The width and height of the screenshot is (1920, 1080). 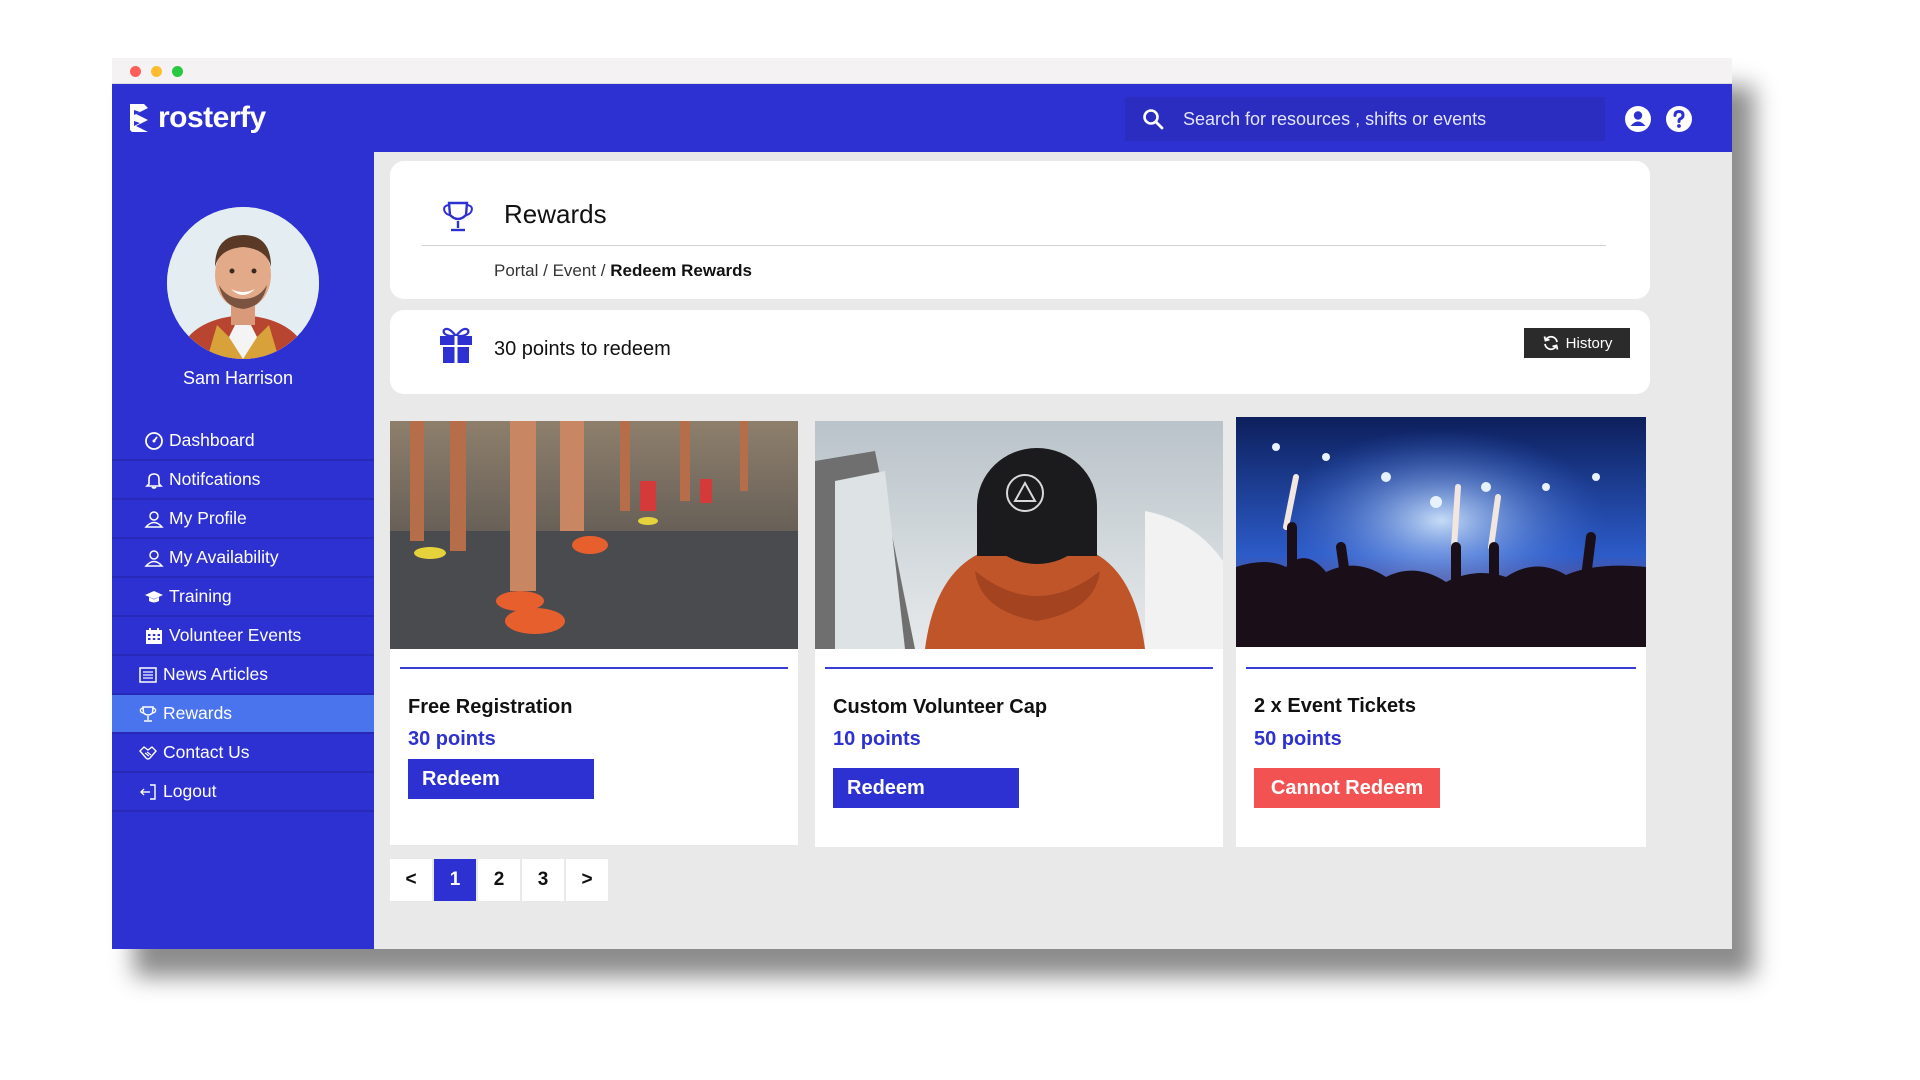 I want to click on search-input, so click(x=1383, y=119).